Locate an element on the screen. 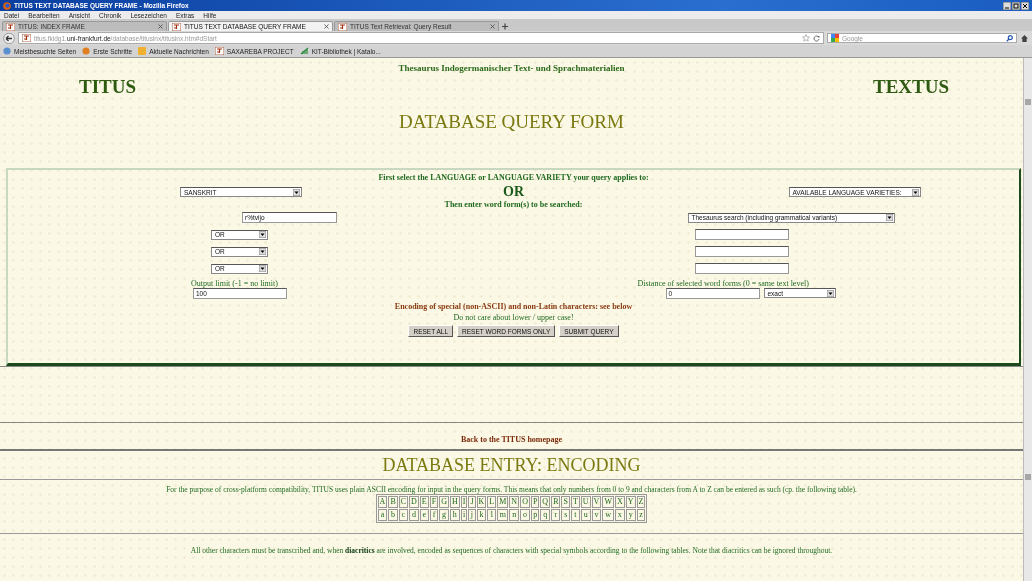 The height and width of the screenshot is (581, 1032). letter-cell: J is located at coordinates (472, 502).